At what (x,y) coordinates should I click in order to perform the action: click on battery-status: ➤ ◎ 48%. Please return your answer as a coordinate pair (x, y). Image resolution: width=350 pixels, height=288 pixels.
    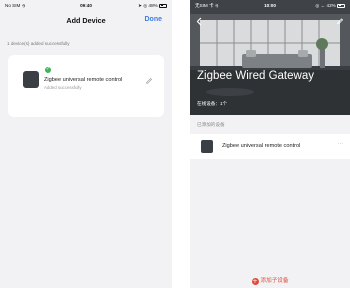
    Looking at the image, I should click on (152, 6).